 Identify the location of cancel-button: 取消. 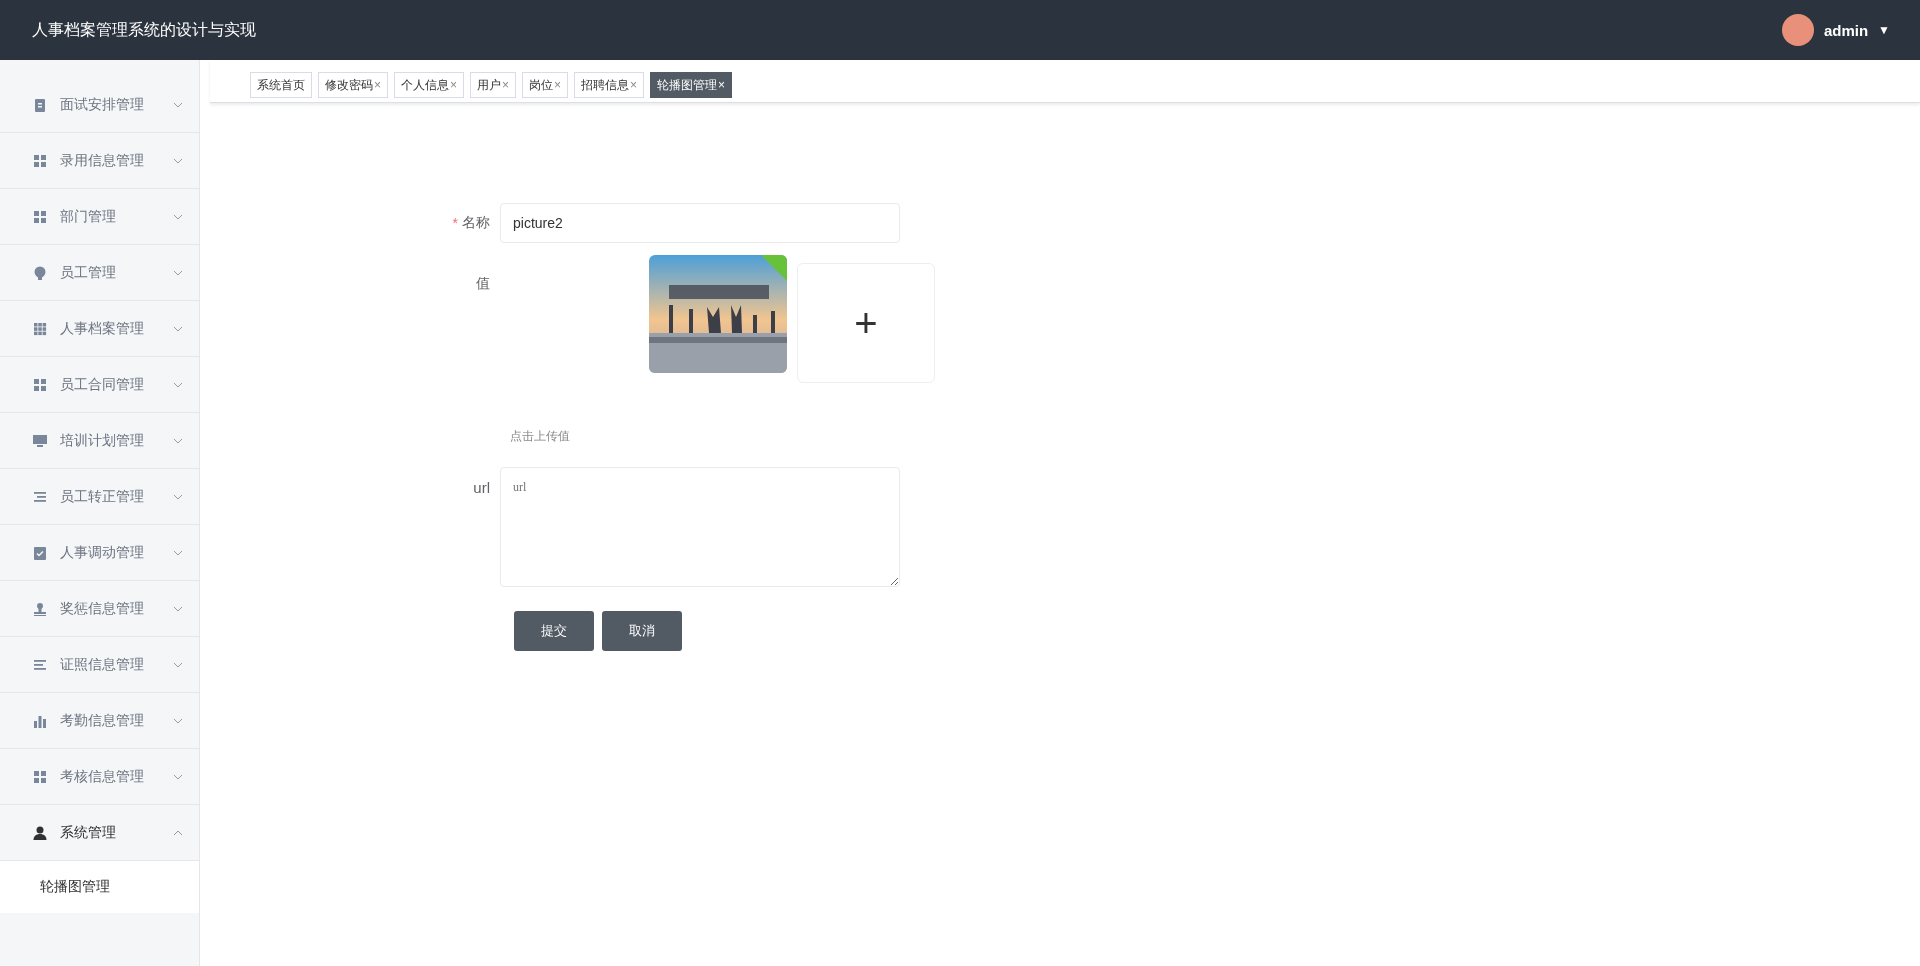
(642, 631).